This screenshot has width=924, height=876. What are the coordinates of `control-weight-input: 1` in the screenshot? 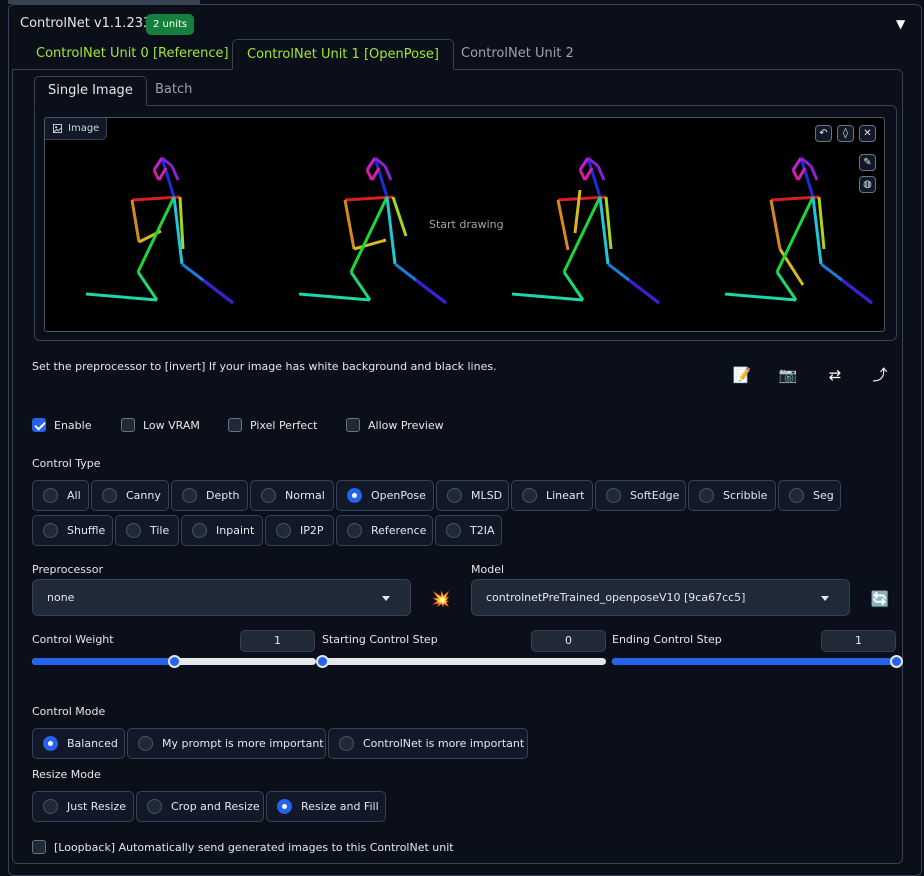 It's located at (277, 641).